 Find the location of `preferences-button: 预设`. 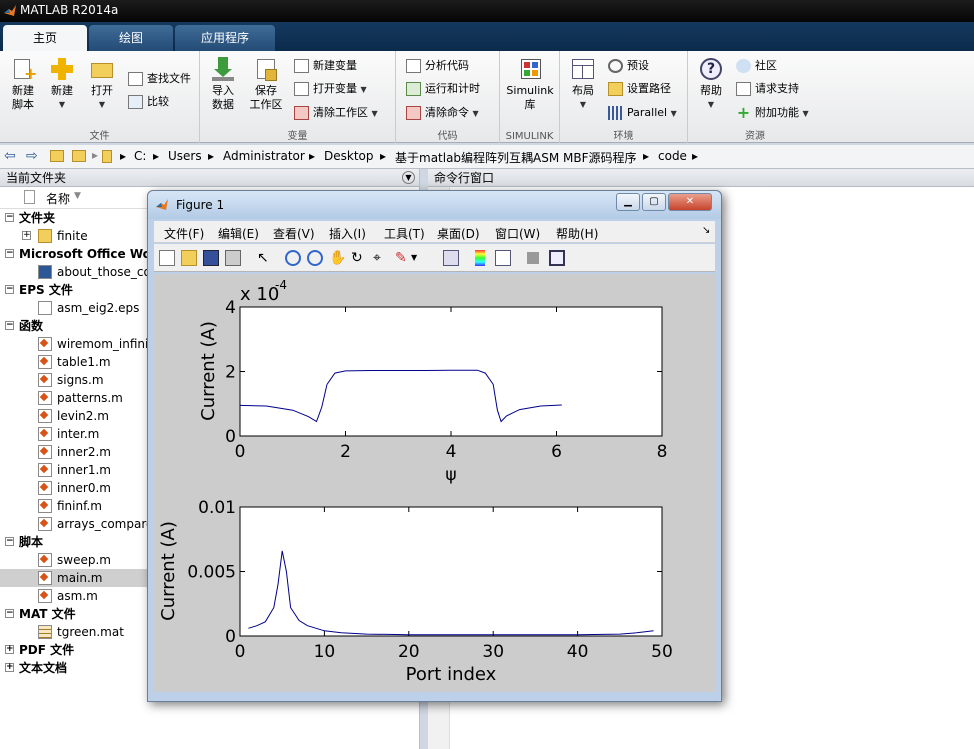

preferences-button: 预设 is located at coordinates (628, 66).